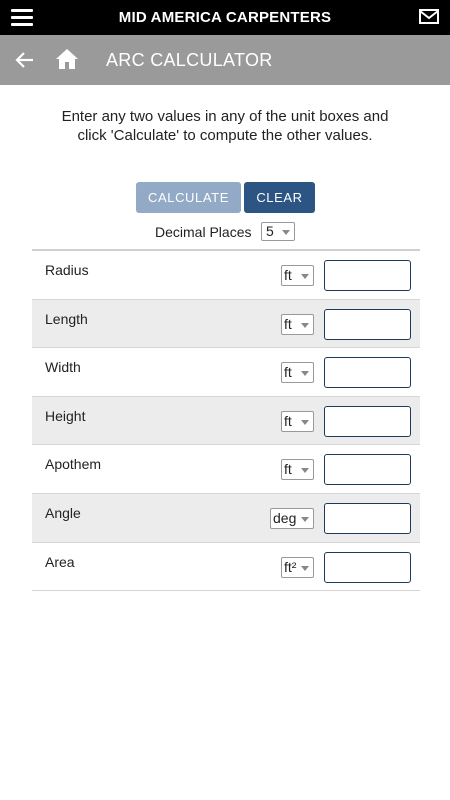 Image resolution: width=450 pixels, height=800 pixels. I want to click on app-header: MID AMERICA CARPENTERS, so click(225, 17).